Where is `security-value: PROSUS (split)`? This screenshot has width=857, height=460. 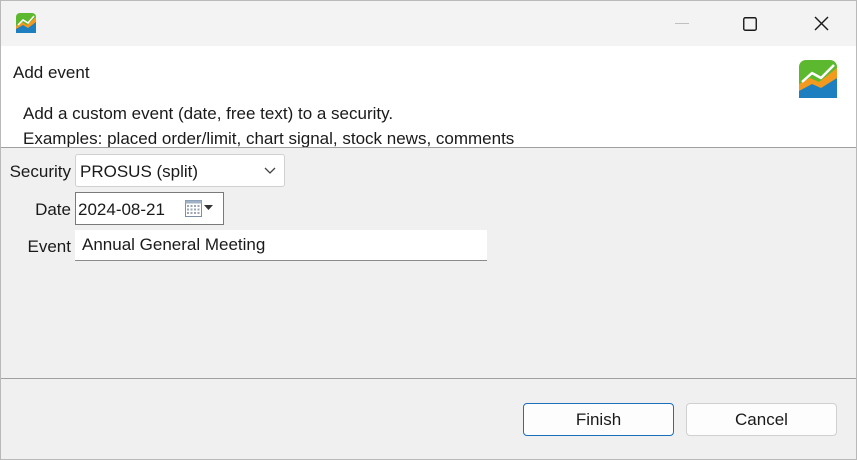
security-value: PROSUS (split) is located at coordinates (139, 171).